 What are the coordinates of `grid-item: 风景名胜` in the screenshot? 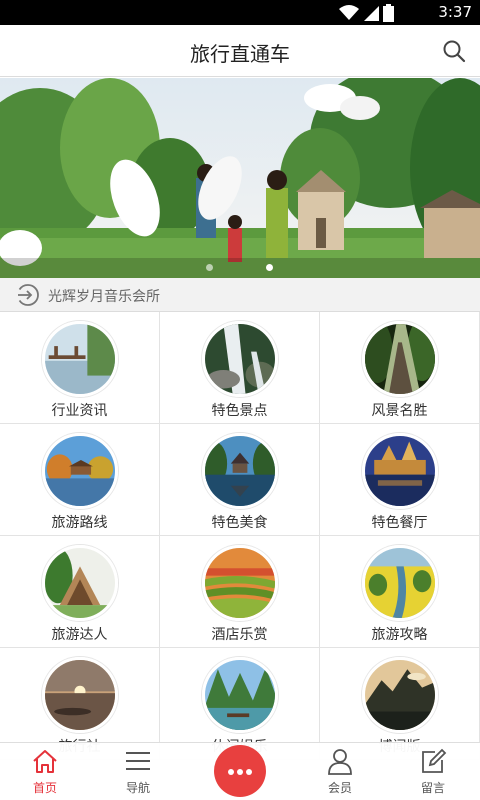 It's located at (400, 368).